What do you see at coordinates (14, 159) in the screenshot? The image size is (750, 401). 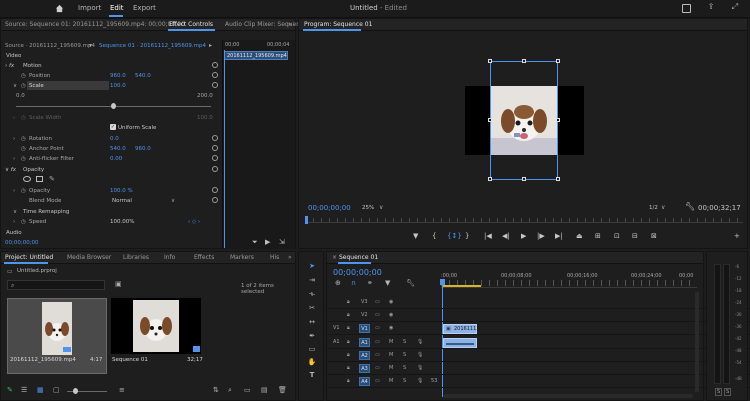 I see `expand-arrow-icon: ›` at bounding box center [14, 159].